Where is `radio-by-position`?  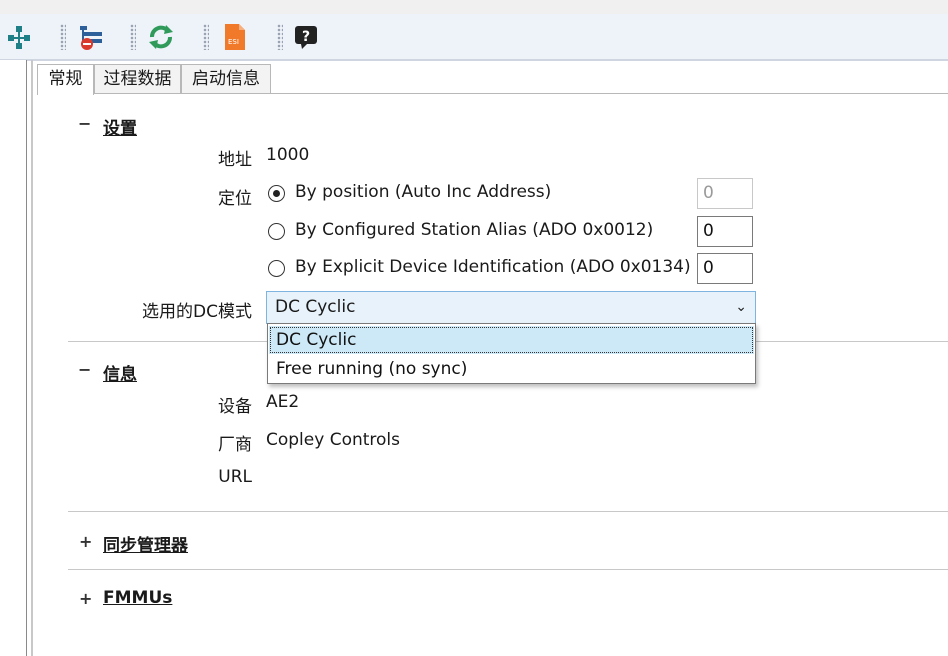
radio-by-position is located at coordinates (276, 193).